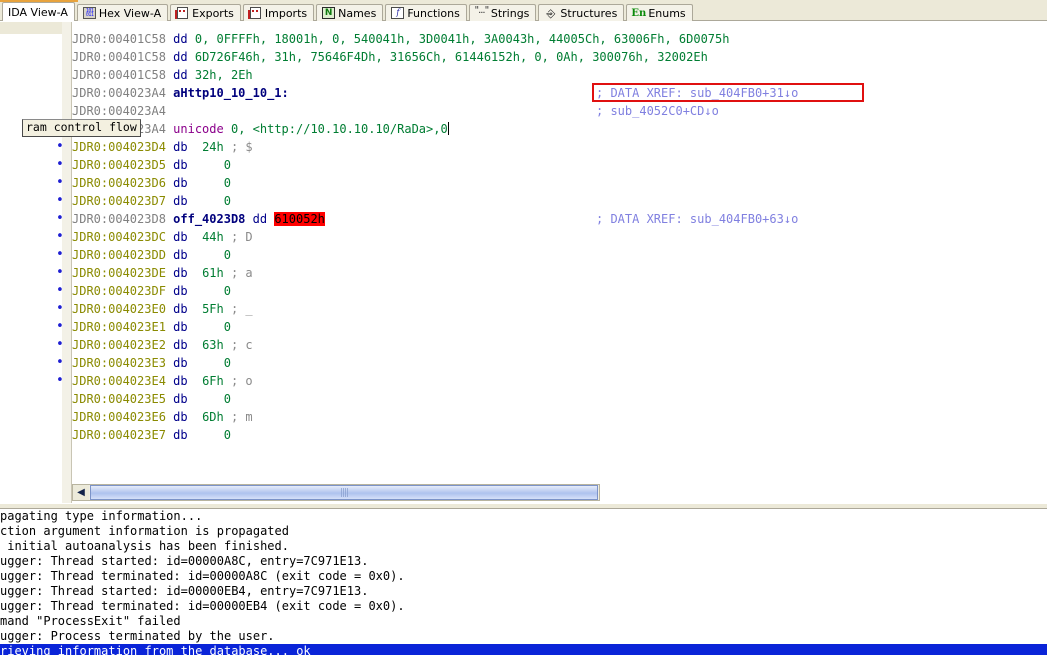  Describe the element at coordinates (589, 13) in the screenshot. I see `tab-label: Structures` at that location.